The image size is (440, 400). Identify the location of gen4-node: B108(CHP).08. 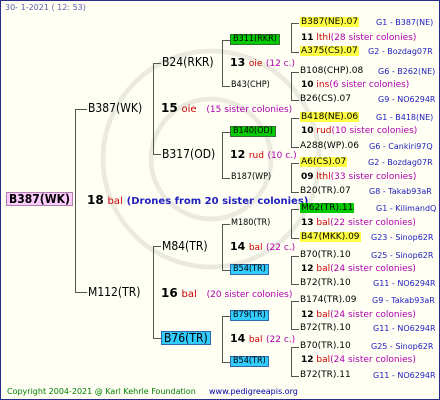
(331, 71).